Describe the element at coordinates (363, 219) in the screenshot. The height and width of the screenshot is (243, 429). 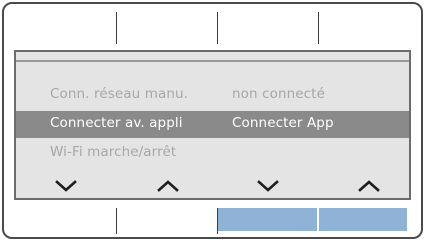
I see `softkey-4-active` at that location.